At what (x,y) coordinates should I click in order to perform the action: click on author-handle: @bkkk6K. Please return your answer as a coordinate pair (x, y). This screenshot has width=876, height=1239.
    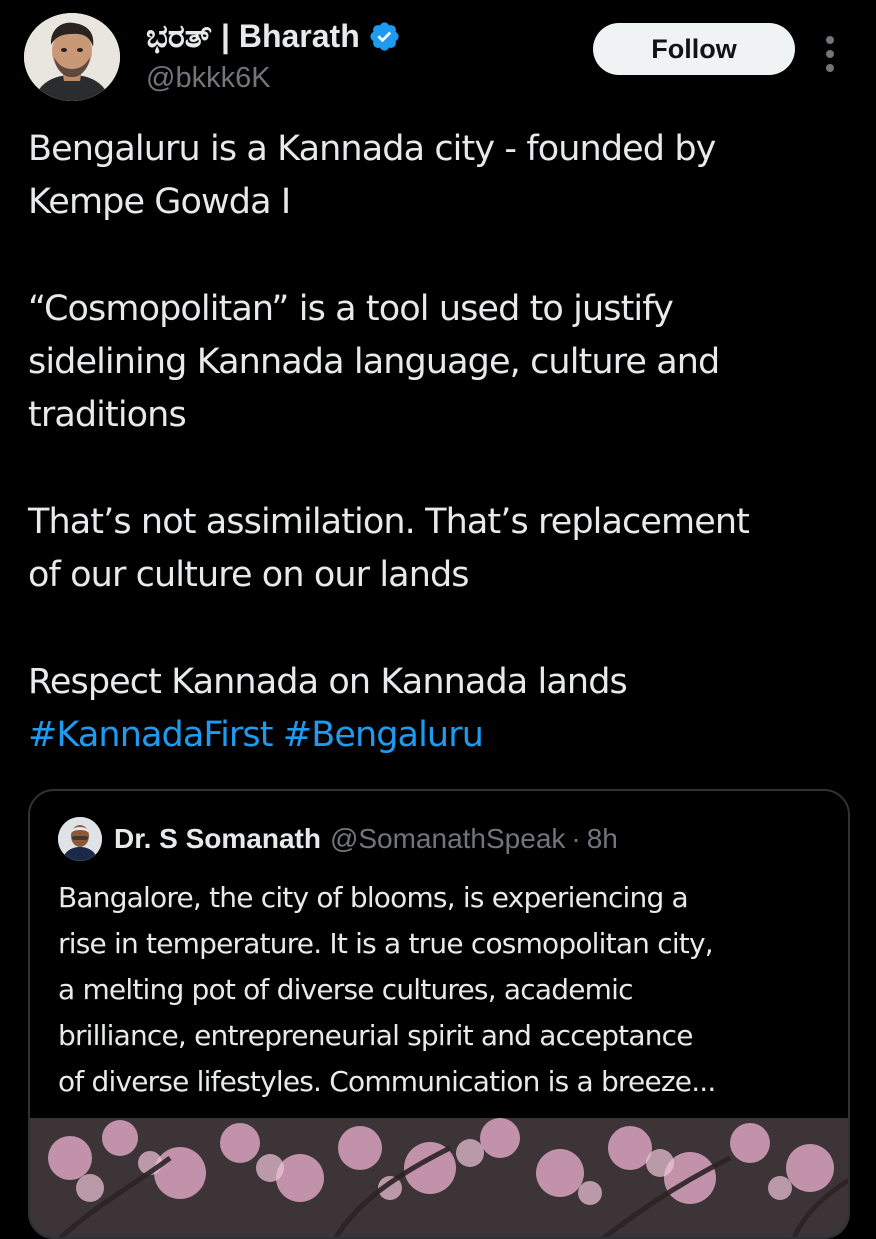
    Looking at the image, I should click on (208, 78).